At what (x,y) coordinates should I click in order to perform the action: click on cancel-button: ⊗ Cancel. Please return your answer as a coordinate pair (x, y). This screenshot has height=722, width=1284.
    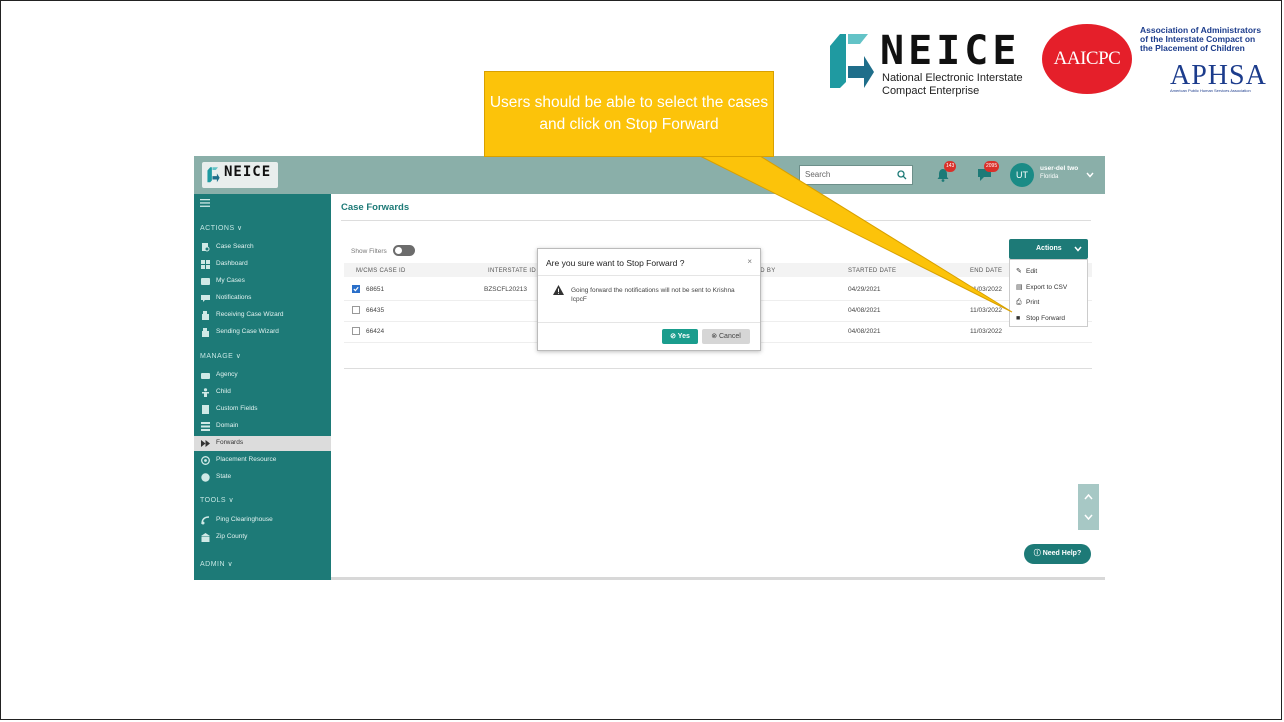
    Looking at the image, I should click on (726, 336).